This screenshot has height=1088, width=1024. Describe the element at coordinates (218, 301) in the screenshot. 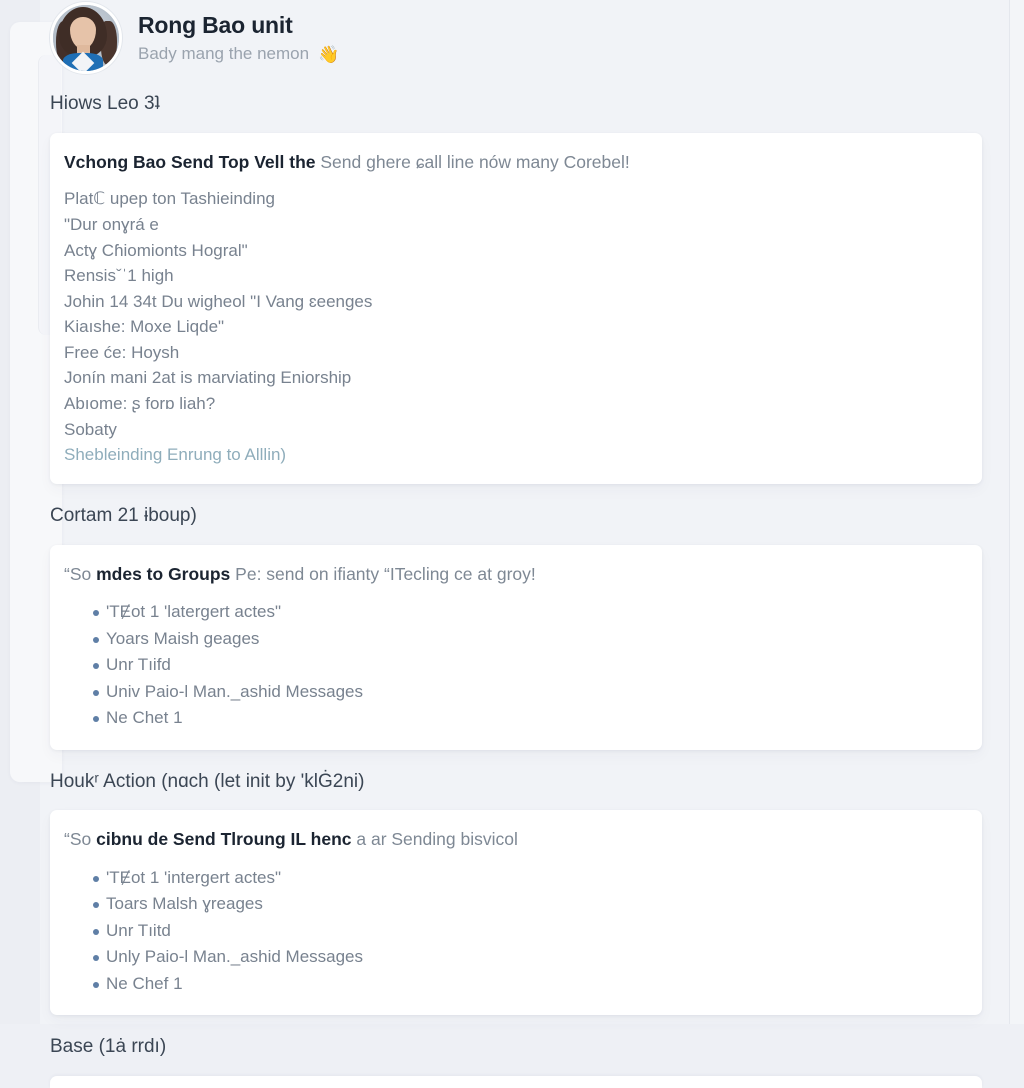

I see `card-line: Johin 14 34t Du wigheol "I Vang ɛeenges` at that location.